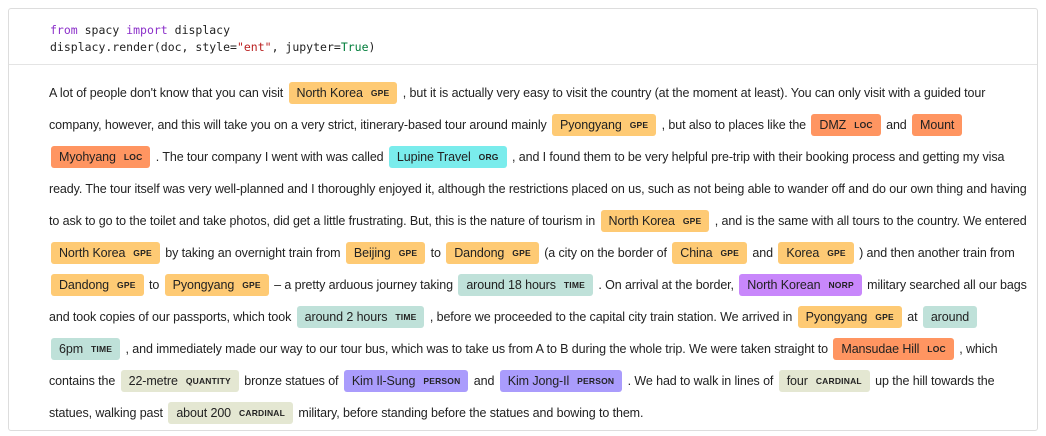 The width and height of the screenshot is (1046, 436). I want to click on entity-label: ORG, so click(488, 157).